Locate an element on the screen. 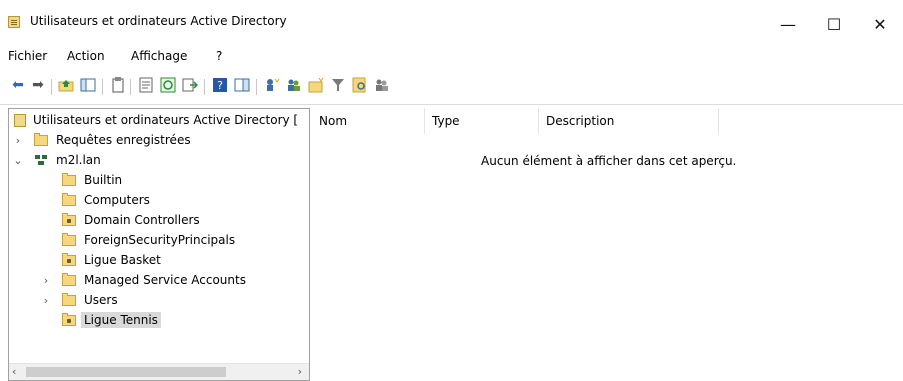 Image resolution: width=903 pixels, height=381 pixels. column-header-type: Type is located at coordinates (482, 121).